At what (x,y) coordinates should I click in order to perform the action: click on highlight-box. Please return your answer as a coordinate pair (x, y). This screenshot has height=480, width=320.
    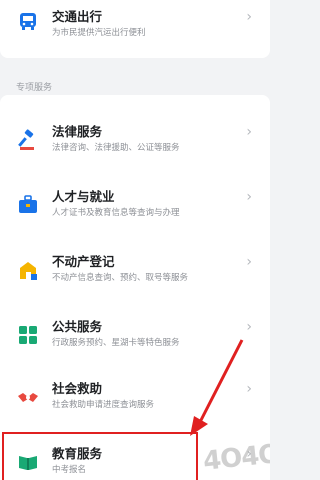
    Looking at the image, I should click on (100, 456).